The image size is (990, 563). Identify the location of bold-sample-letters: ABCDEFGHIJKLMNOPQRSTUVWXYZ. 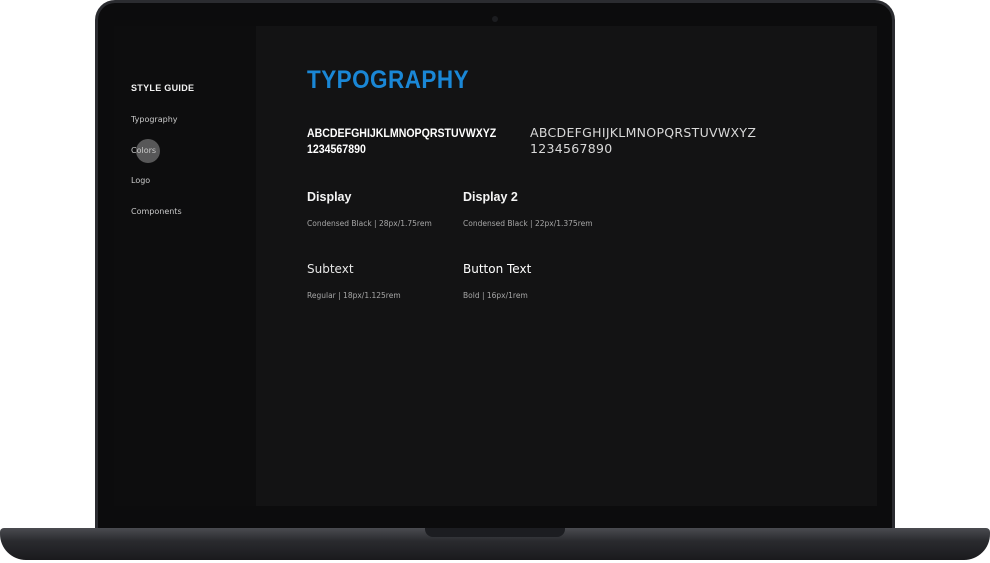
(402, 134).